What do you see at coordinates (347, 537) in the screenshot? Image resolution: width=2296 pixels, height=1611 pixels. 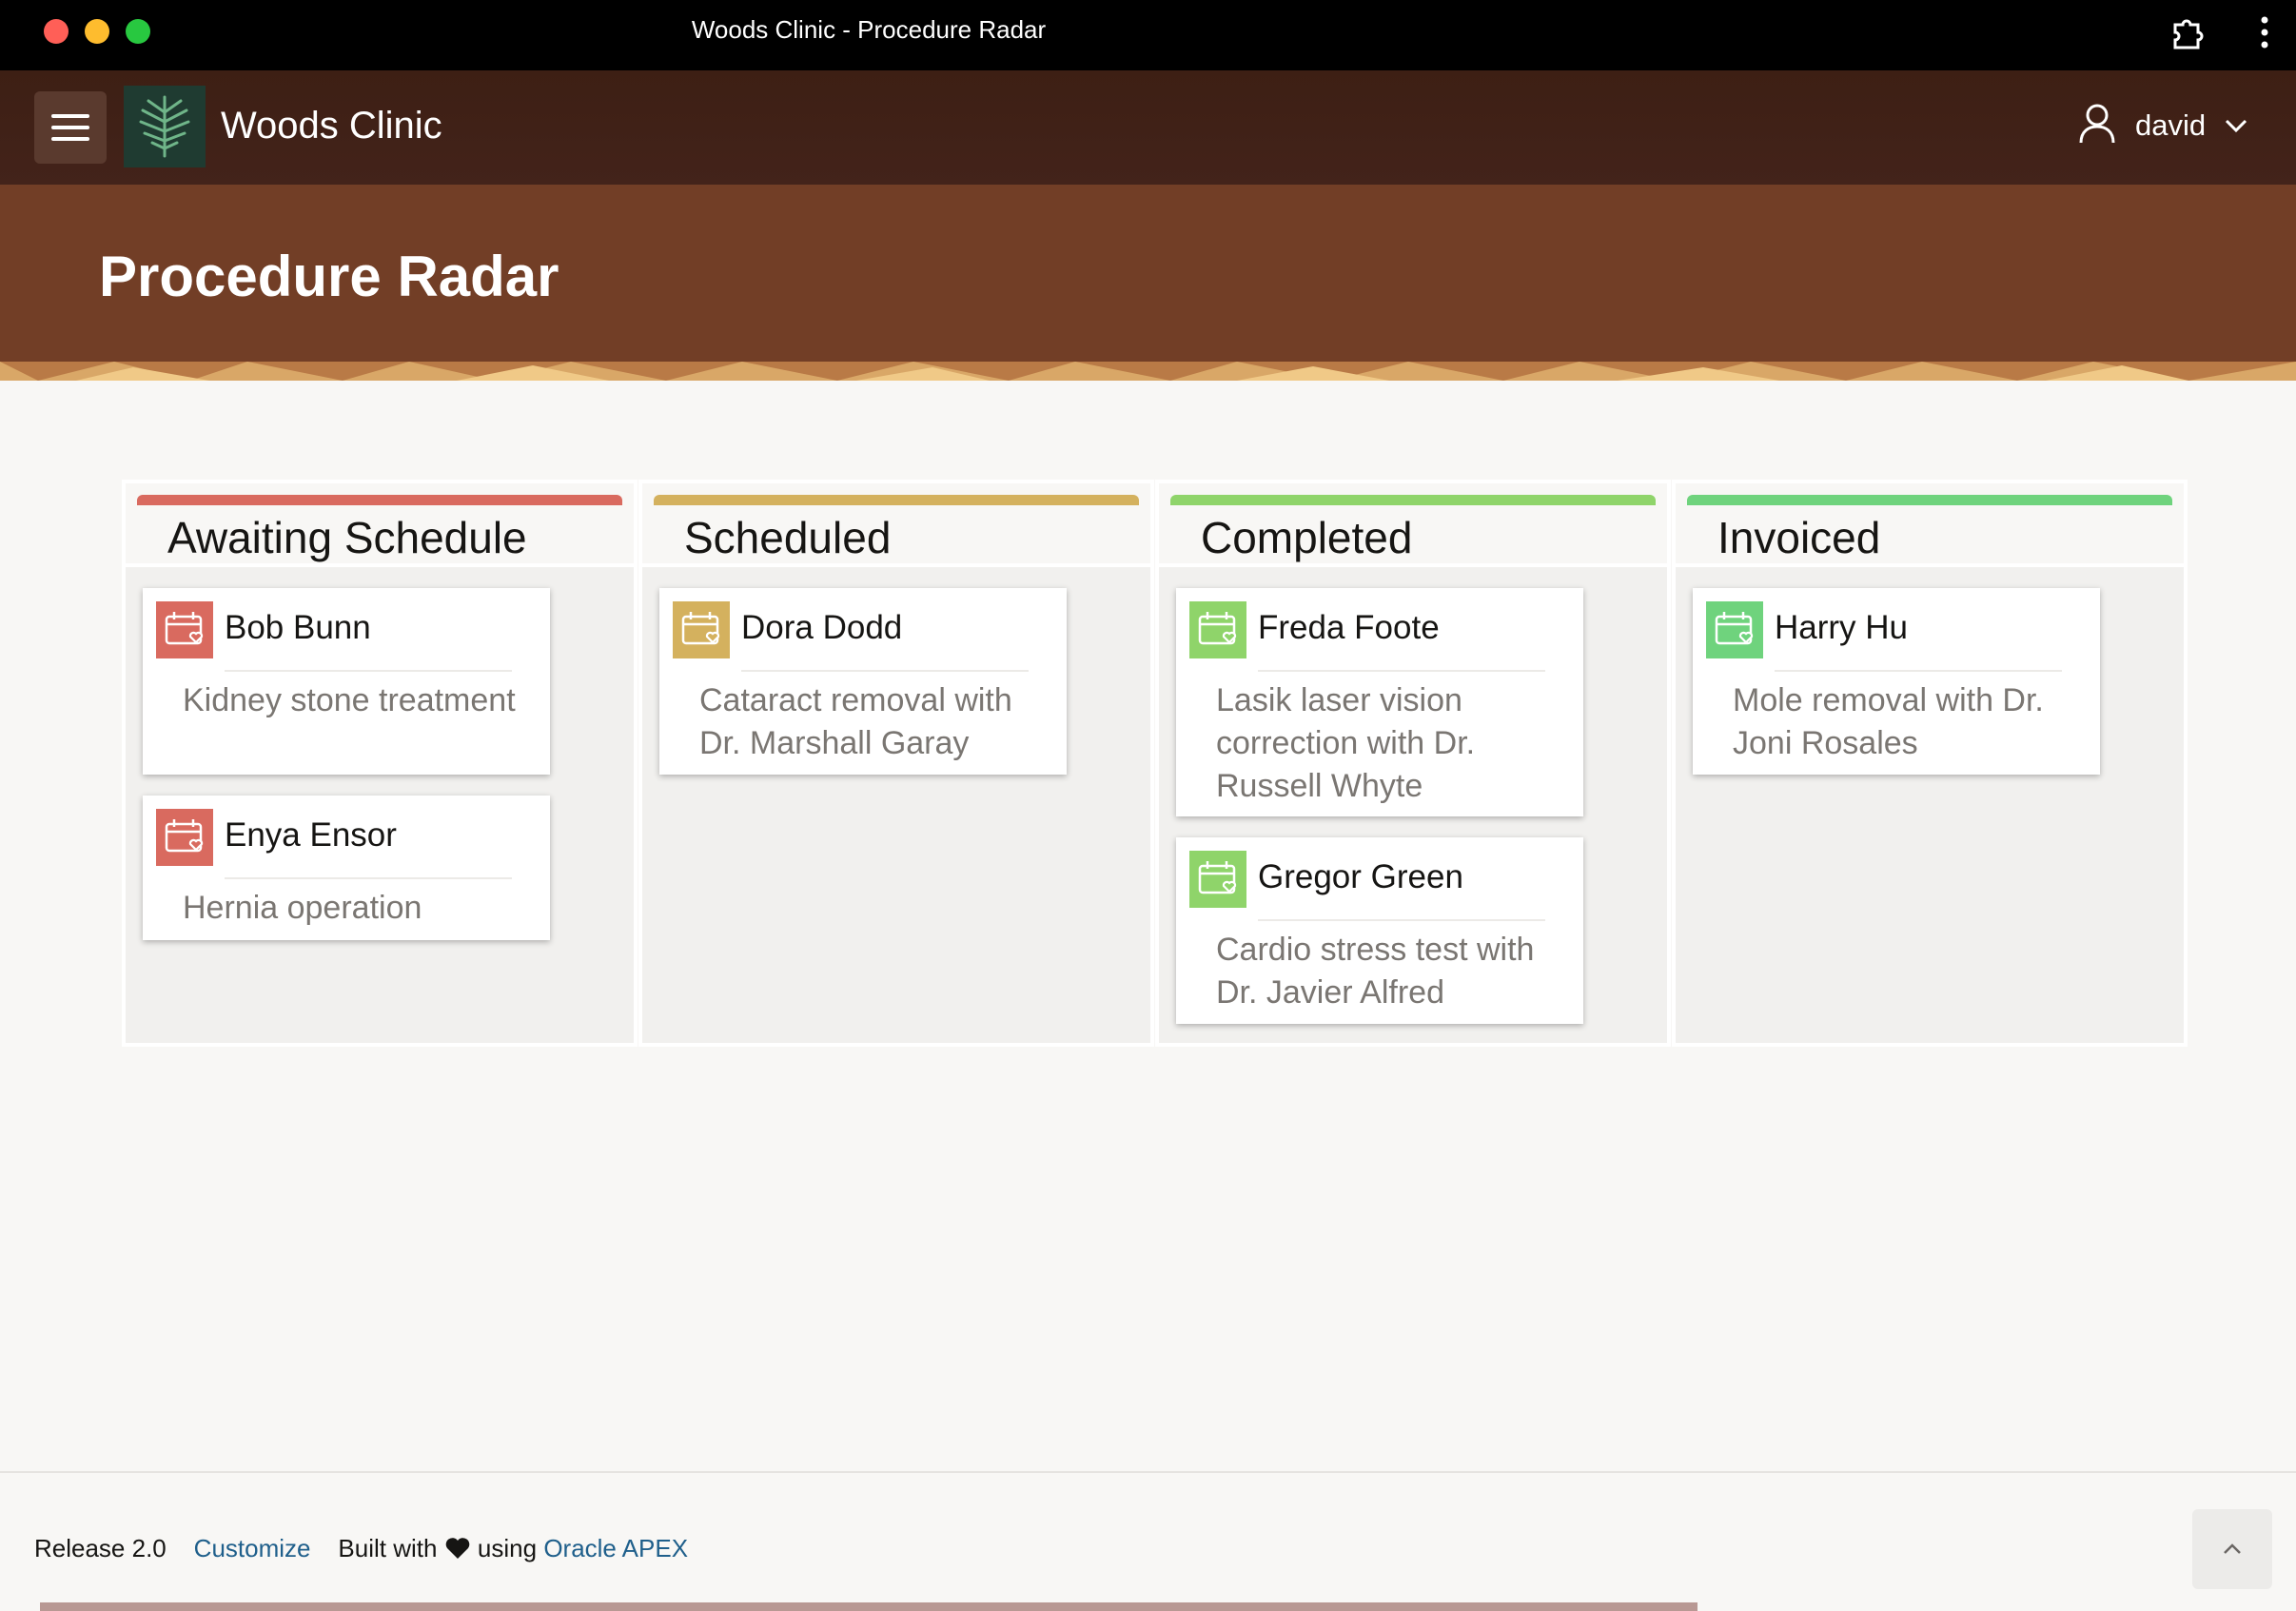 I see `column-title: Awaiting Schedule` at bounding box center [347, 537].